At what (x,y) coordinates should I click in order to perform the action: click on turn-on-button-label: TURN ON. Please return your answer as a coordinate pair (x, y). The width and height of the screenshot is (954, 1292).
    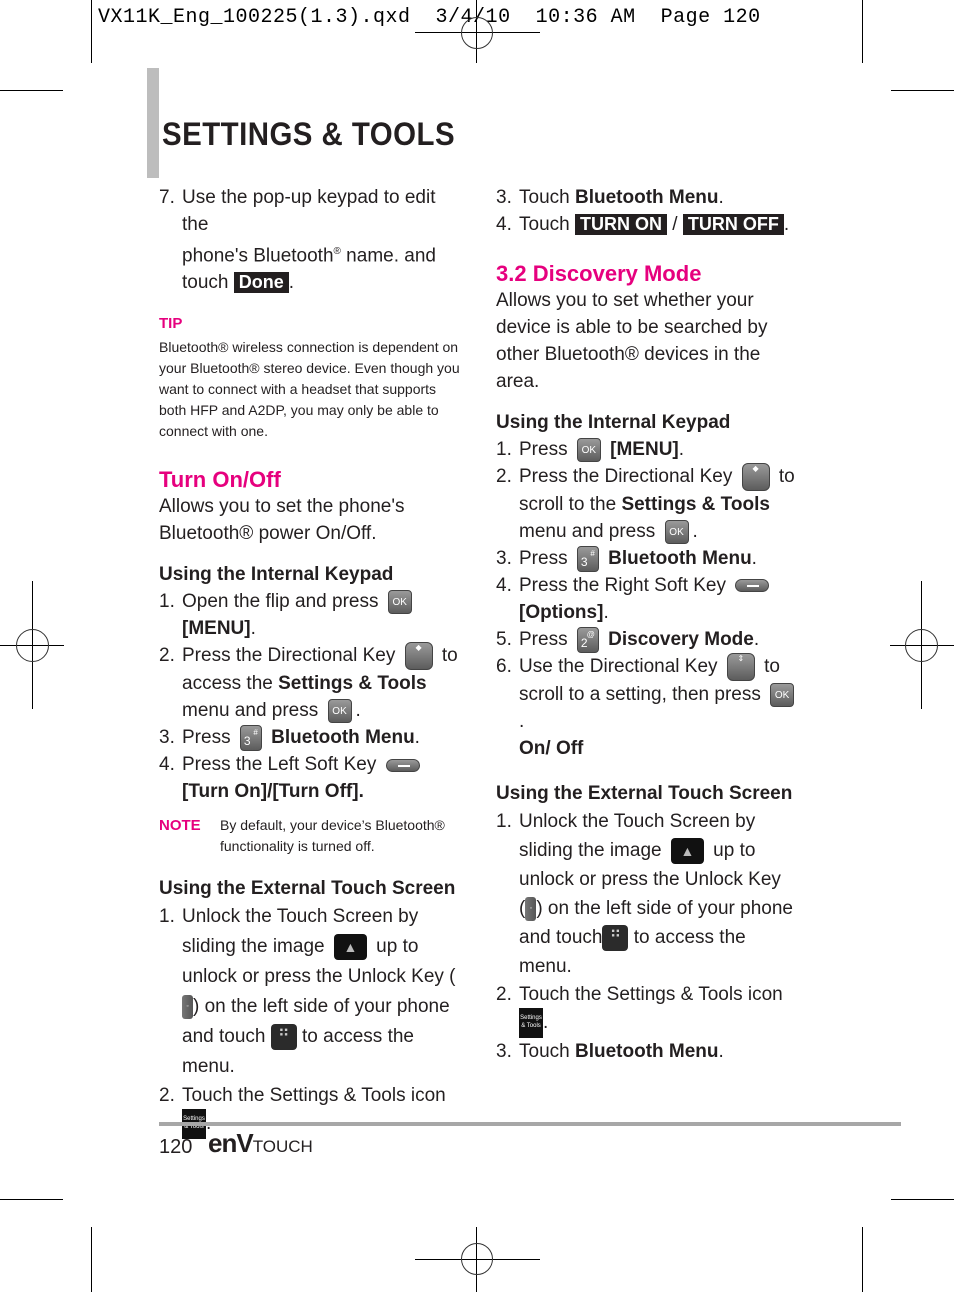
    Looking at the image, I should click on (620, 224).